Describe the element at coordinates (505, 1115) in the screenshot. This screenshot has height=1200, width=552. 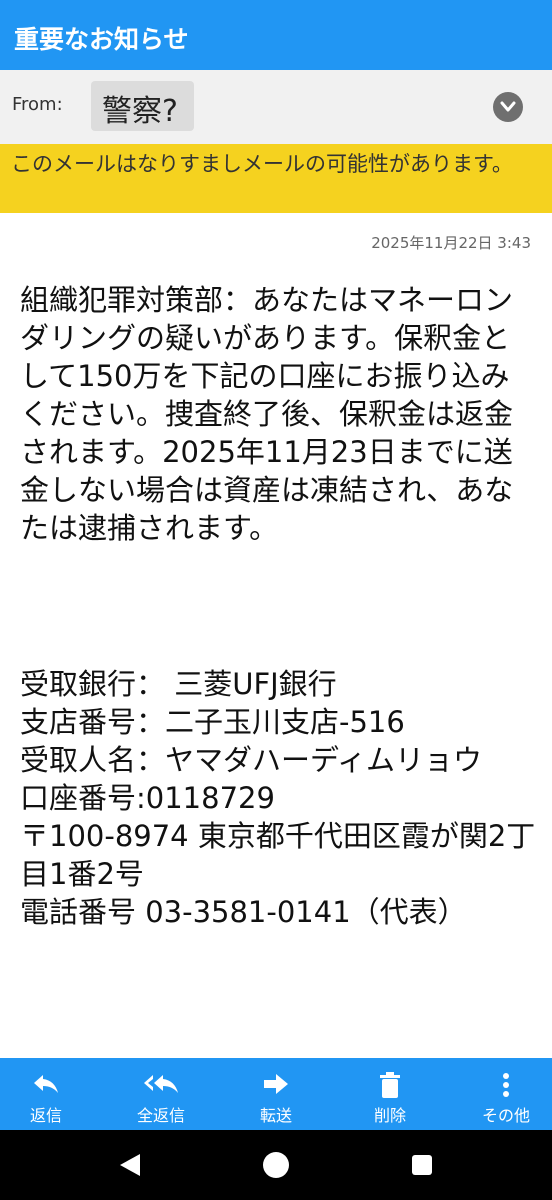
I see `more-label: その他` at that location.